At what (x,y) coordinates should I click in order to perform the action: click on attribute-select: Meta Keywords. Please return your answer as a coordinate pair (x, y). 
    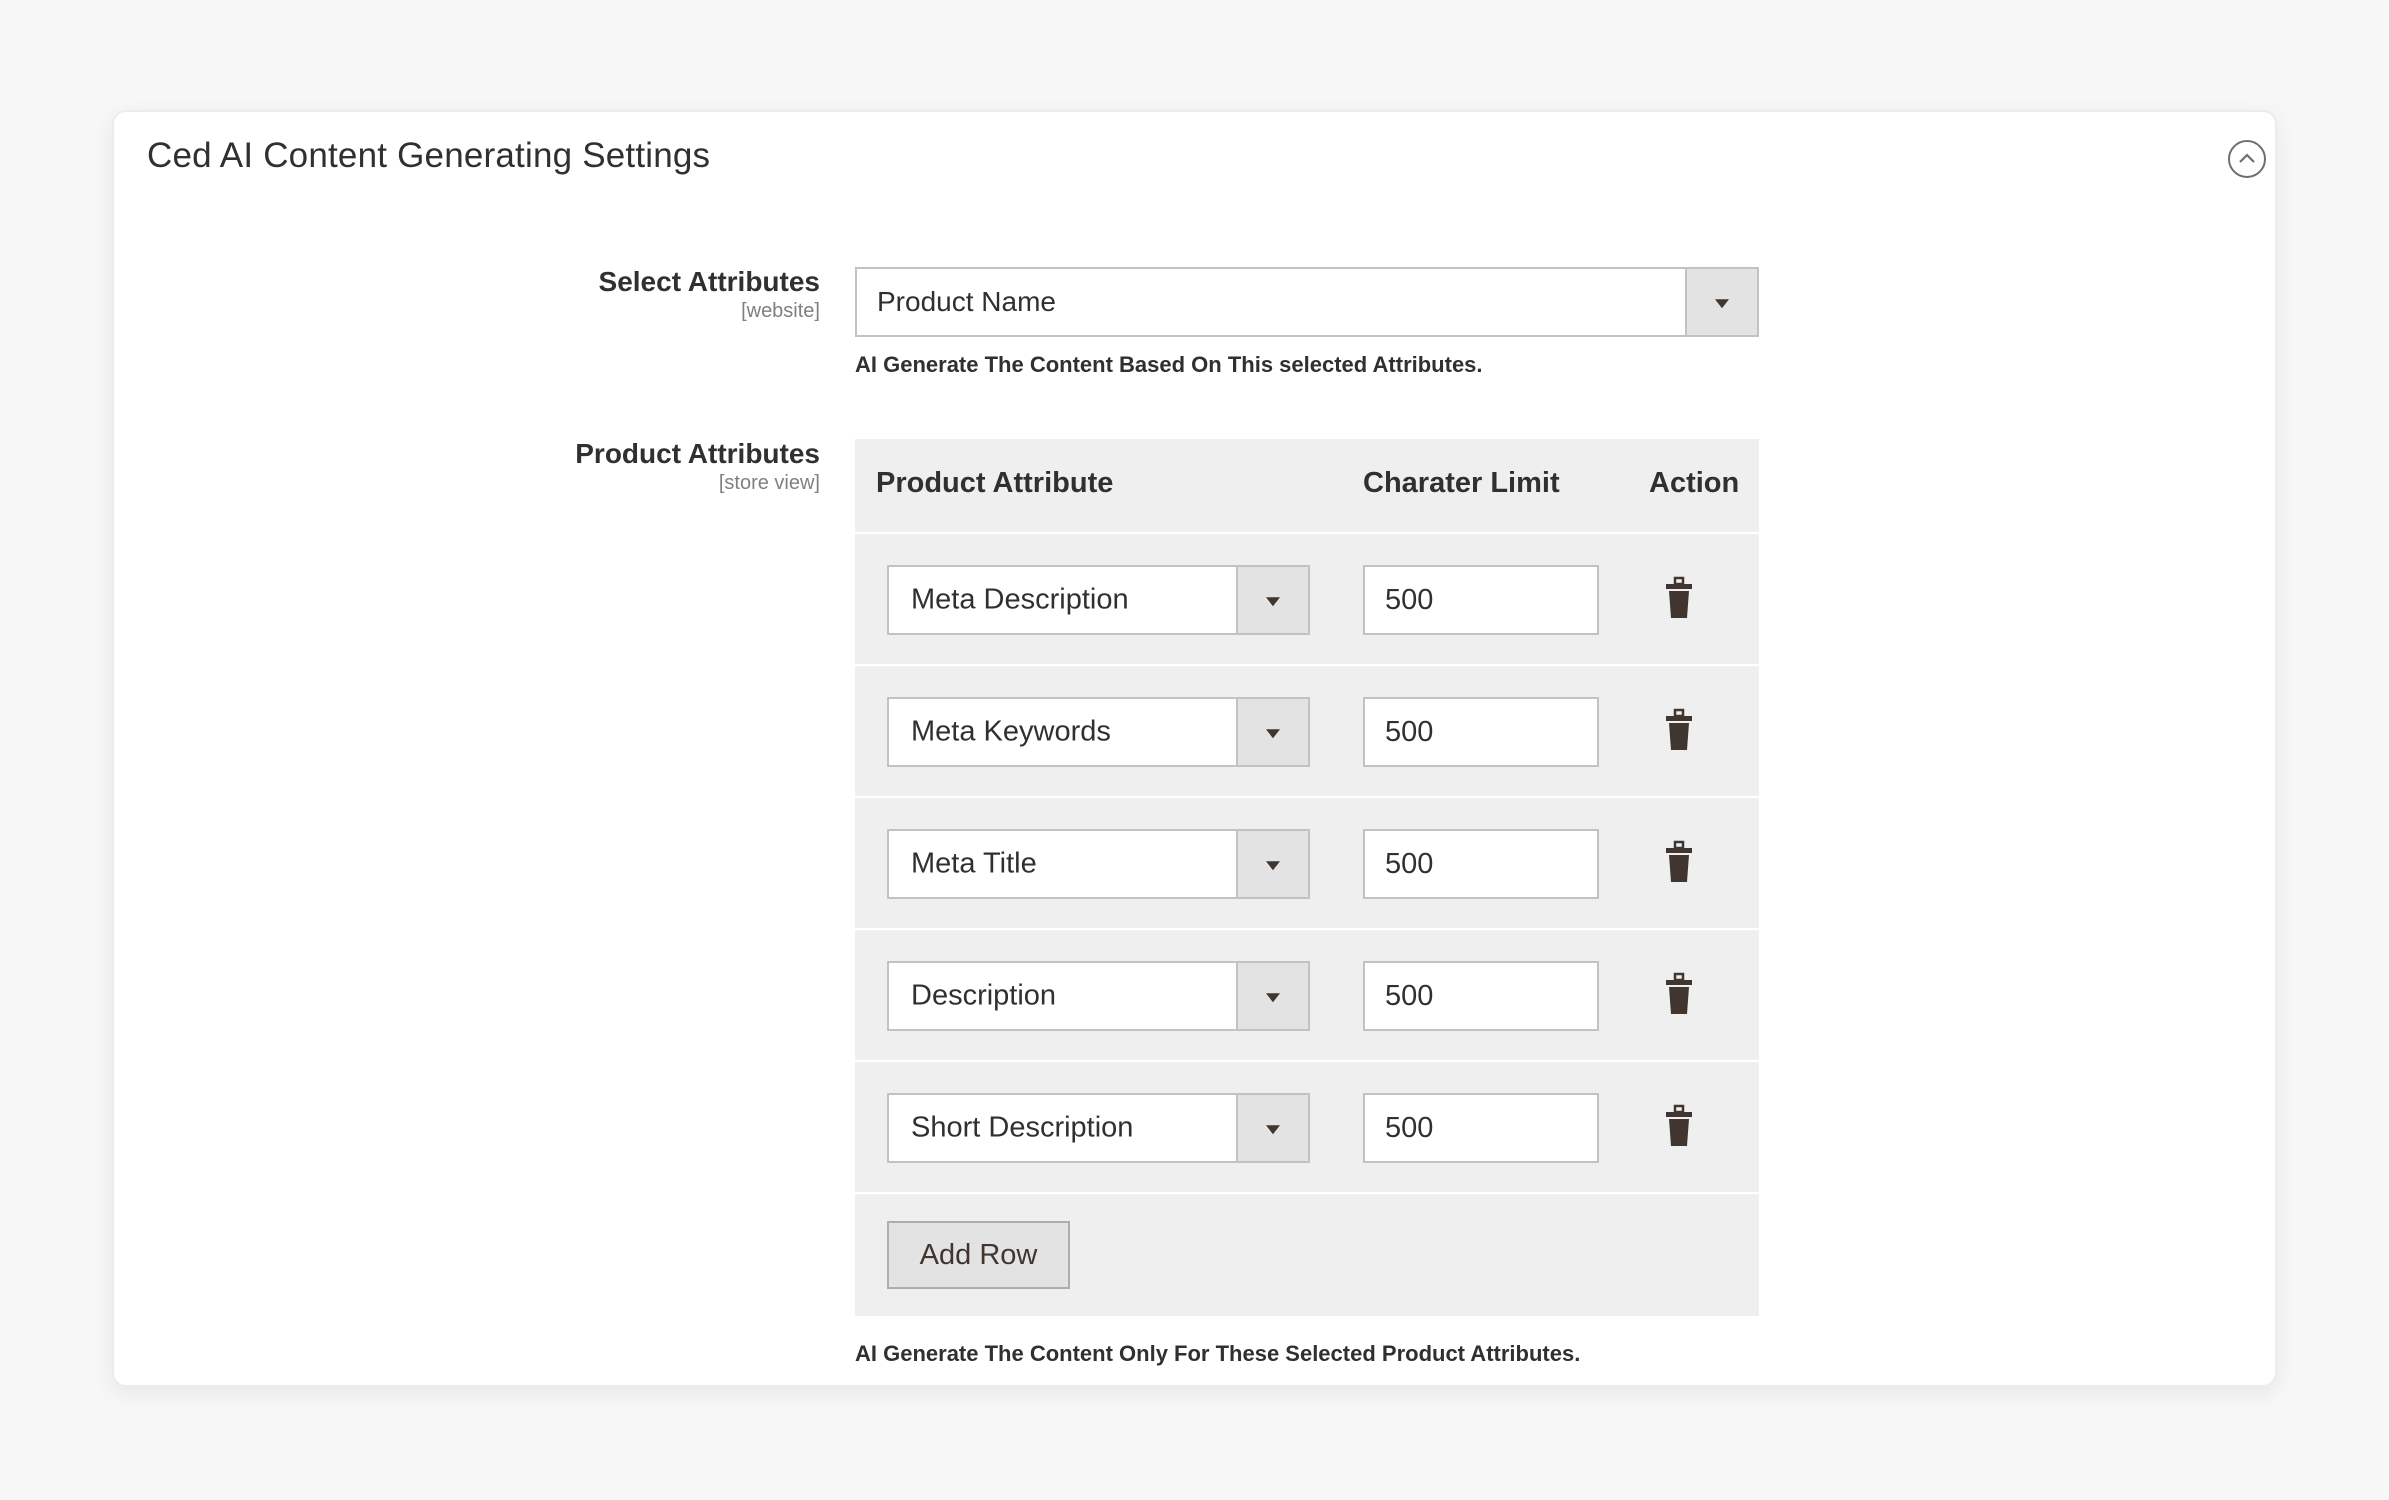
    Looking at the image, I should click on (1098, 732).